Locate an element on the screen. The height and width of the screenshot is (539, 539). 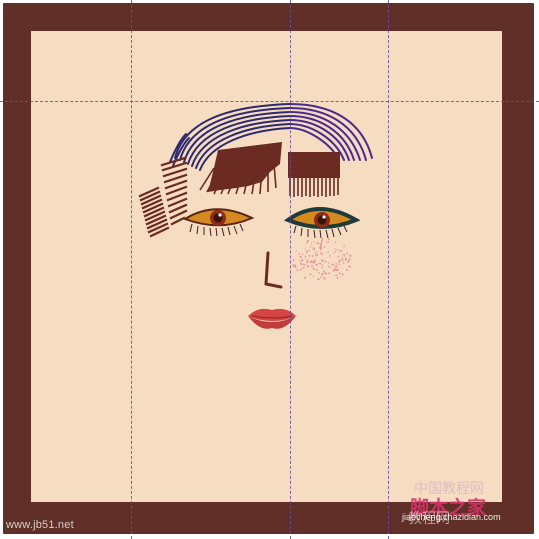
right-eye is located at coordinates (322, 223).